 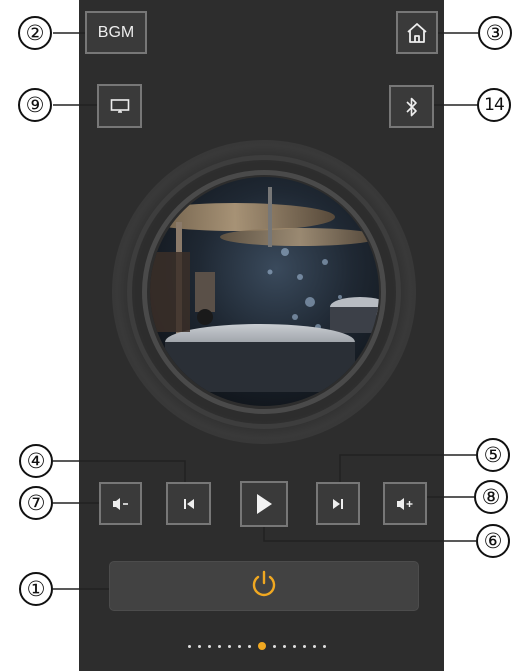 What do you see at coordinates (493, 541) in the screenshot?
I see `callout-6: ⑥` at bounding box center [493, 541].